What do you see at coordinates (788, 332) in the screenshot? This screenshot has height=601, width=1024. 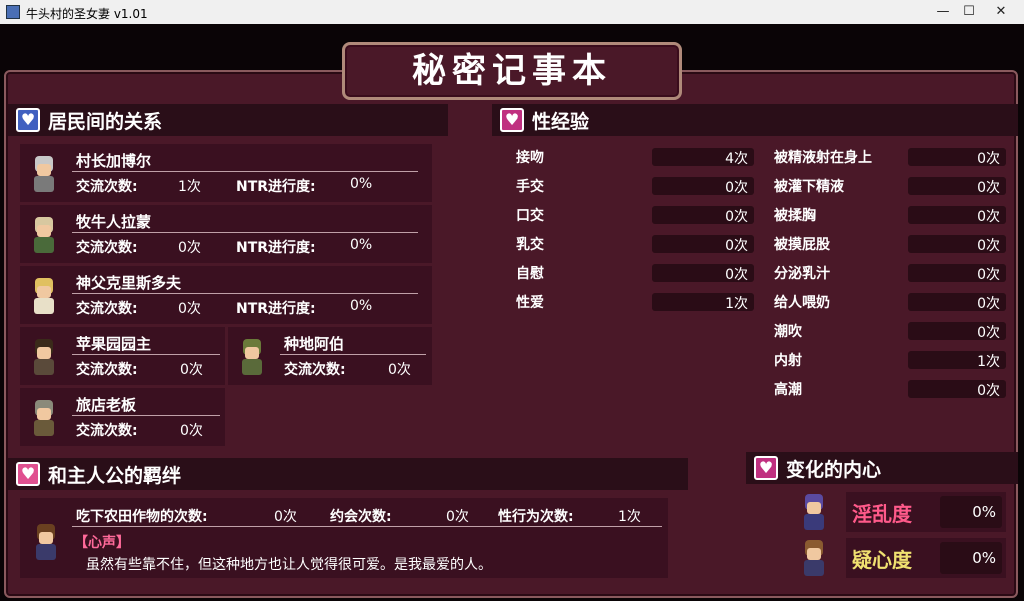 I see `stat-label: 潮吹` at bounding box center [788, 332].